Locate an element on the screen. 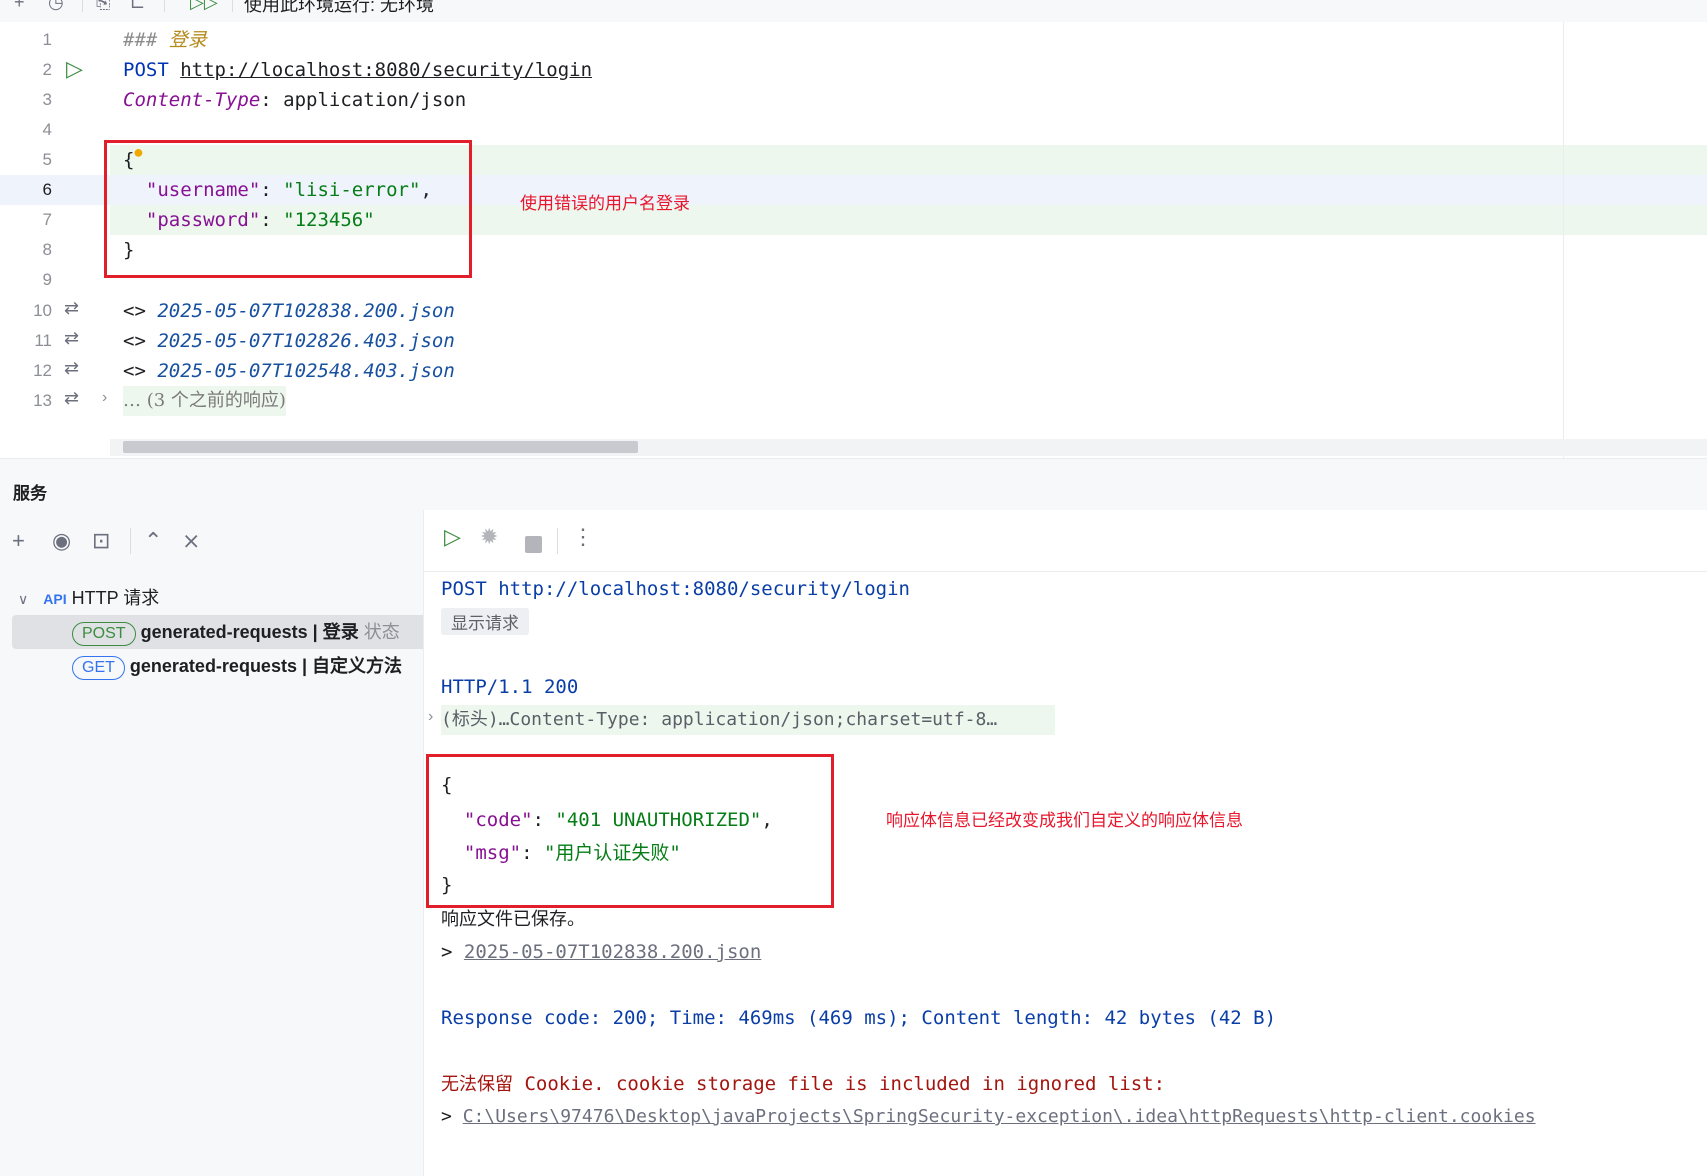  line-number: 12 is located at coordinates (42, 370).